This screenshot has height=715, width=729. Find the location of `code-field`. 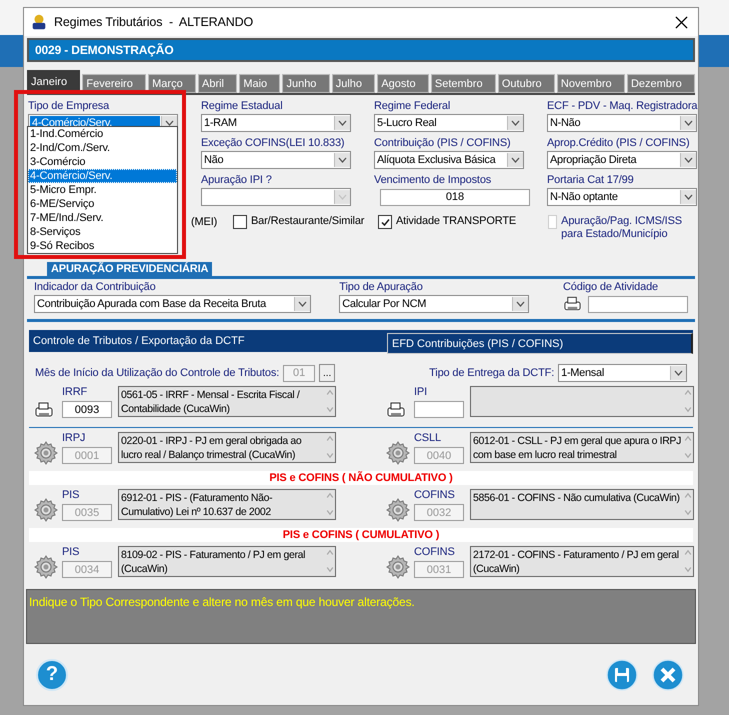

code-field is located at coordinates (439, 409).